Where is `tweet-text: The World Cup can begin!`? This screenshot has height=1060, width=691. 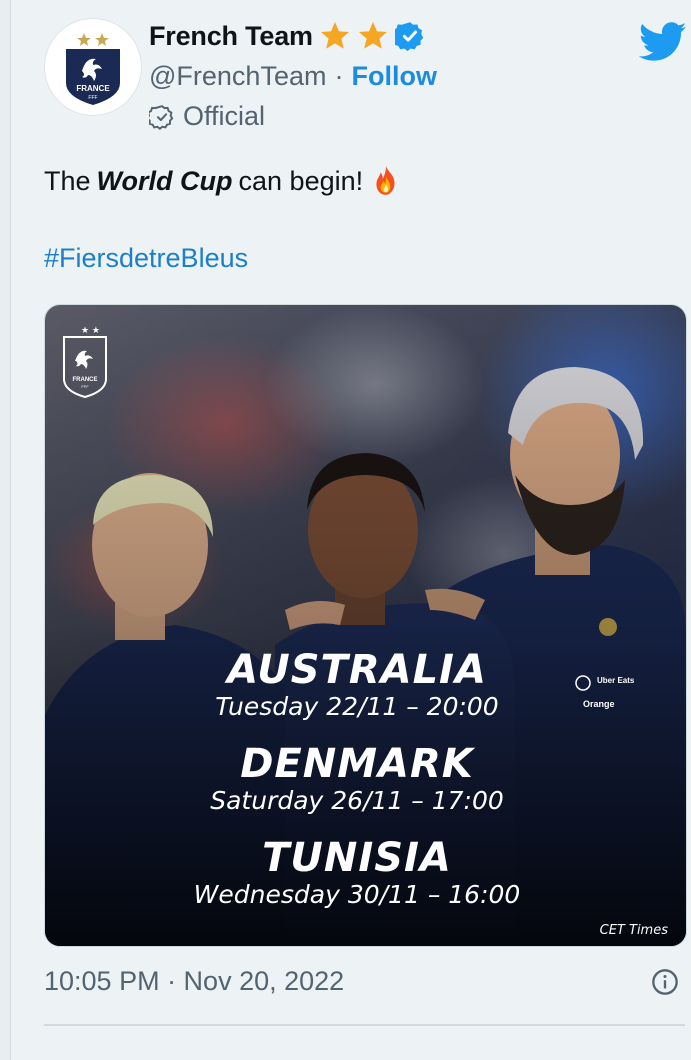
tweet-text: The World Cup can begin! is located at coordinates (223, 181).